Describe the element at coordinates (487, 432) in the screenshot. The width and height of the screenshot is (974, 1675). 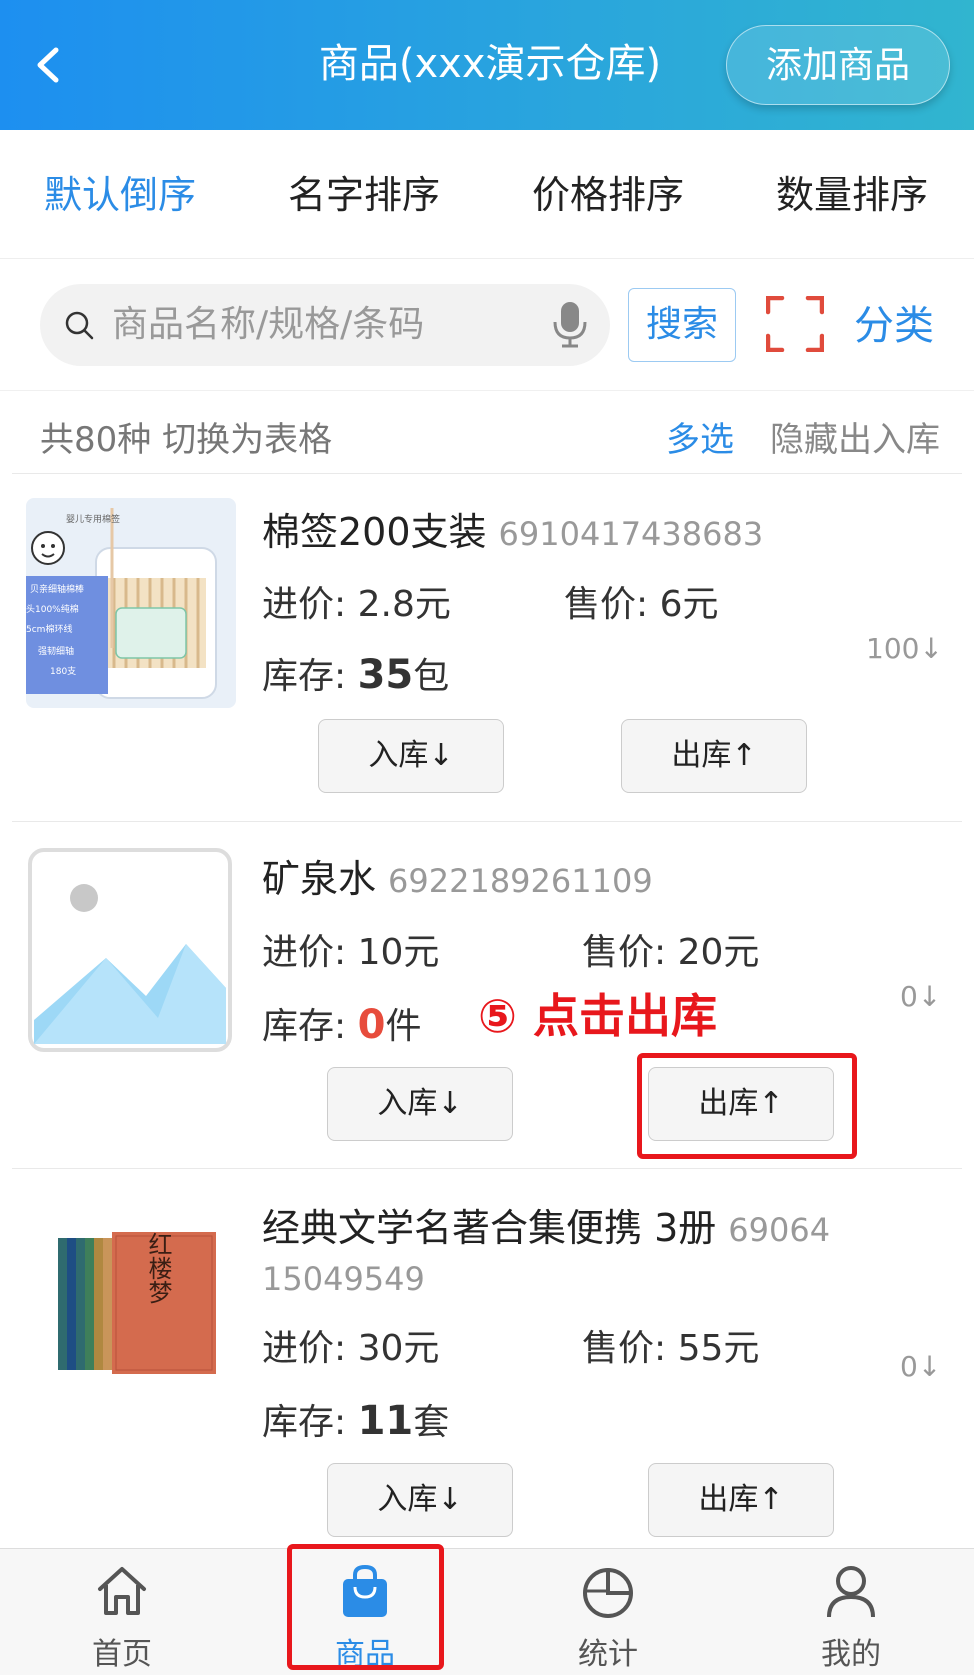
I see `summary-bar: 共80种 切换为表格 多选 隐藏出入库` at that location.